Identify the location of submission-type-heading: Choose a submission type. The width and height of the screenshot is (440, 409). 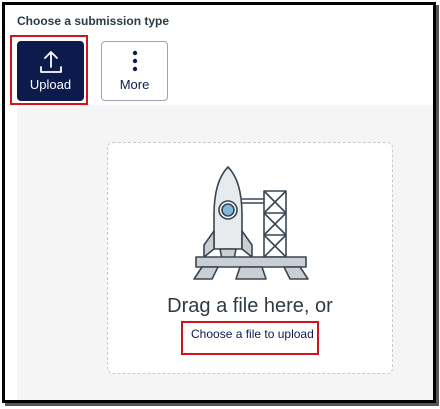
(93, 21).